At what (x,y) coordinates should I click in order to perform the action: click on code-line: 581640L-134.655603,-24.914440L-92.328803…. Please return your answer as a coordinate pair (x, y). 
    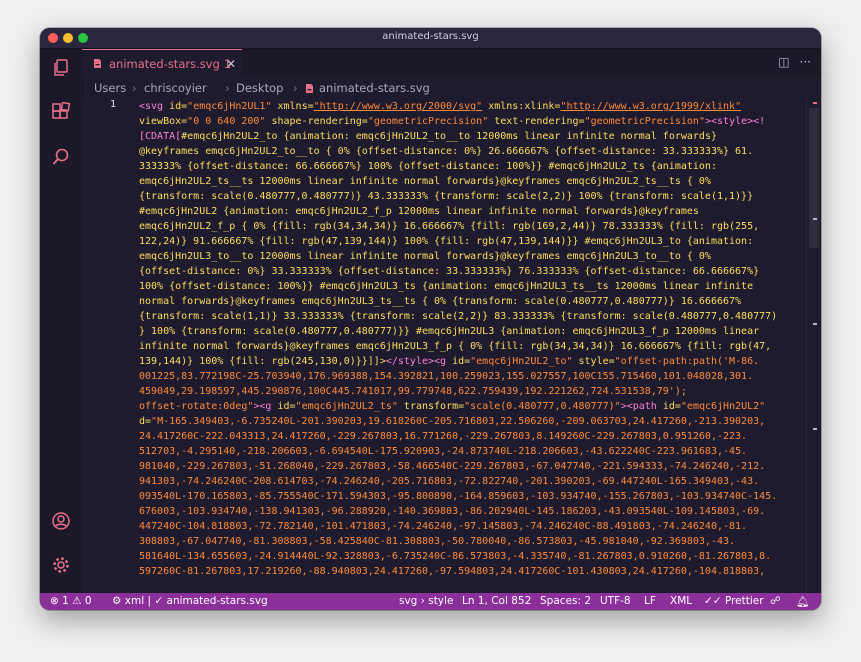
    Looking at the image, I should click on (455, 556).